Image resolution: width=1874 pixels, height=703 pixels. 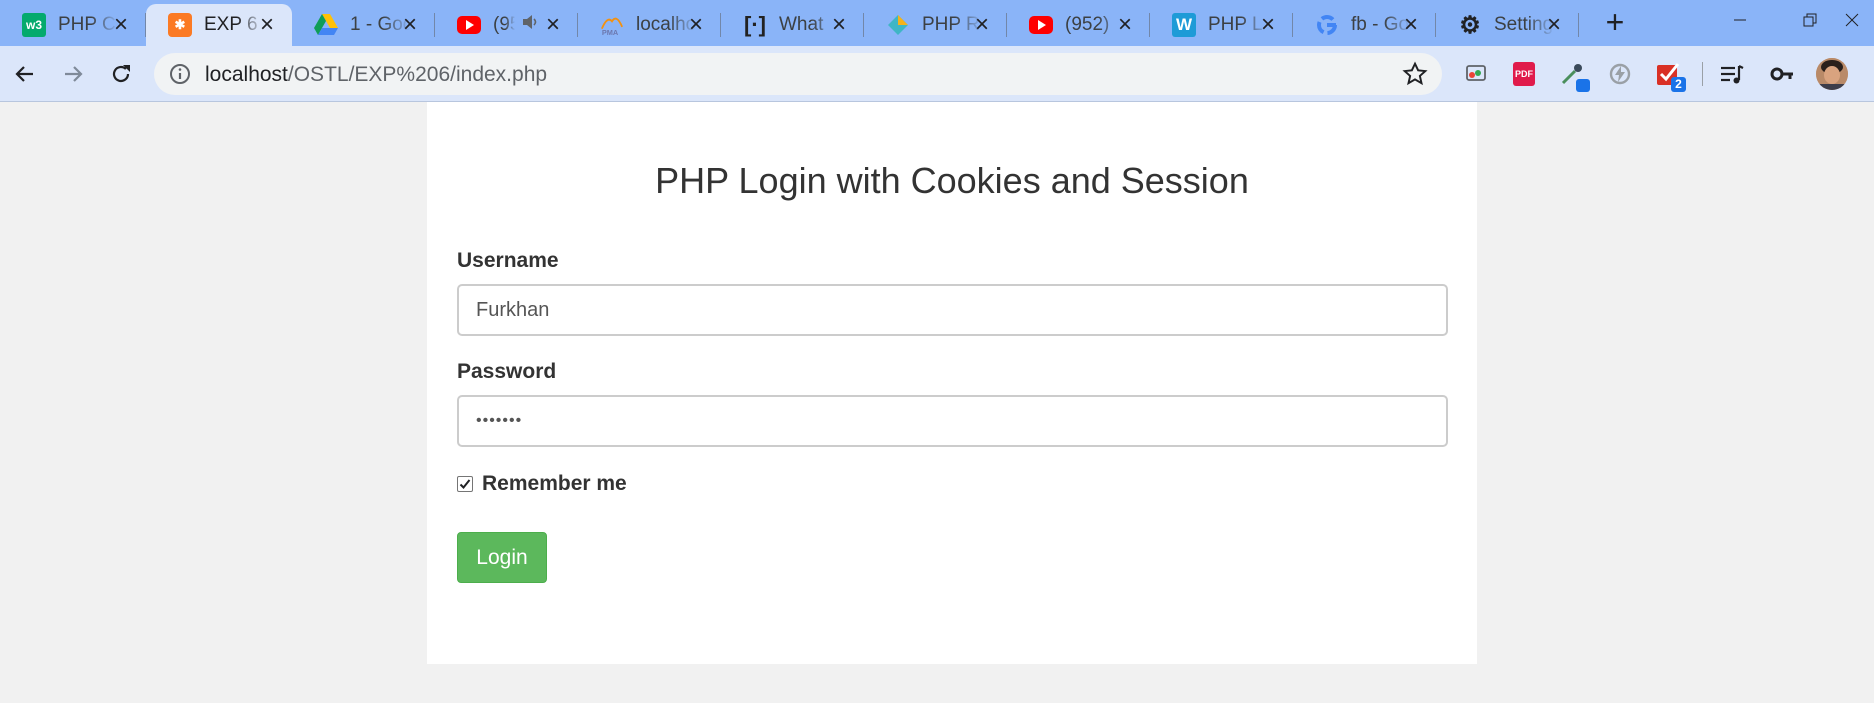 I want to click on tab-title: EXP 6, so click(x=231, y=24).